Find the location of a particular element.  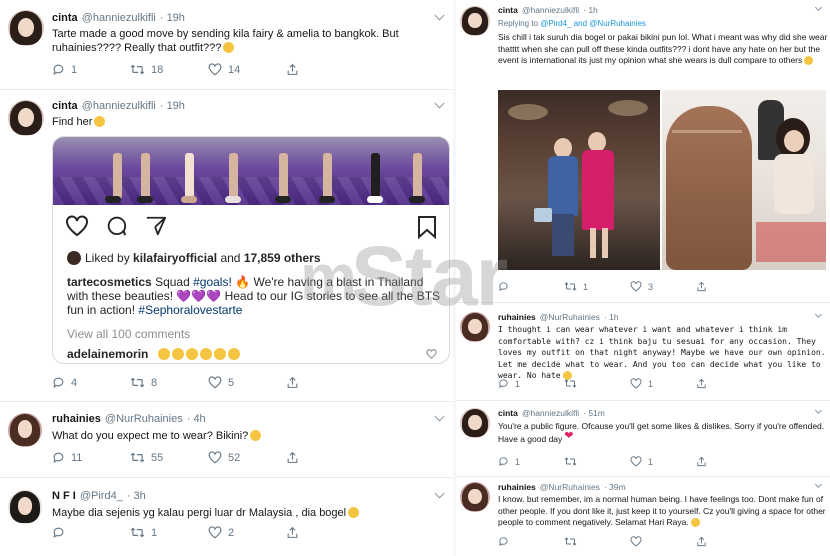

reply-button: 11 is located at coordinates (91, 457).